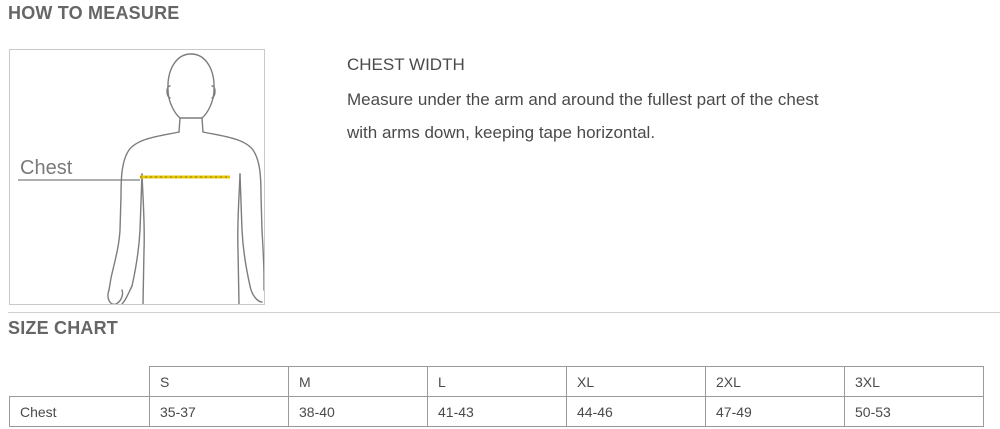 The image size is (1000, 429). What do you see at coordinates (358, 411) in the screenshot?
I see `value-cell: 38-40` at bounding box center [358, 411].